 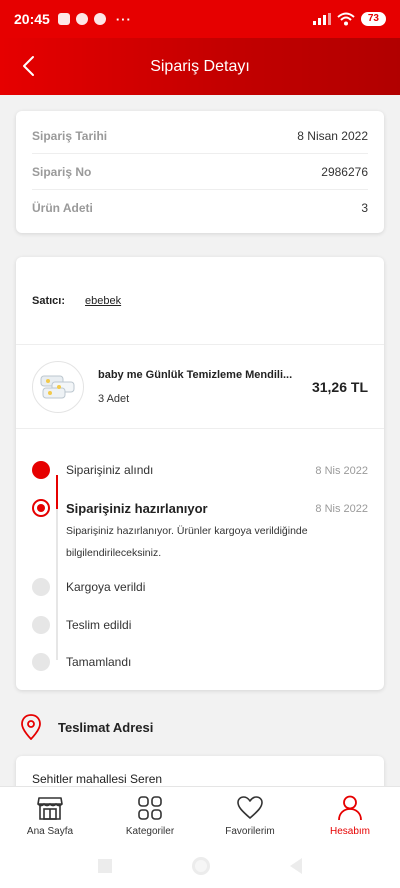 I want to click on nav-categories-label: Kategoriler, so click(x=150, y=831).